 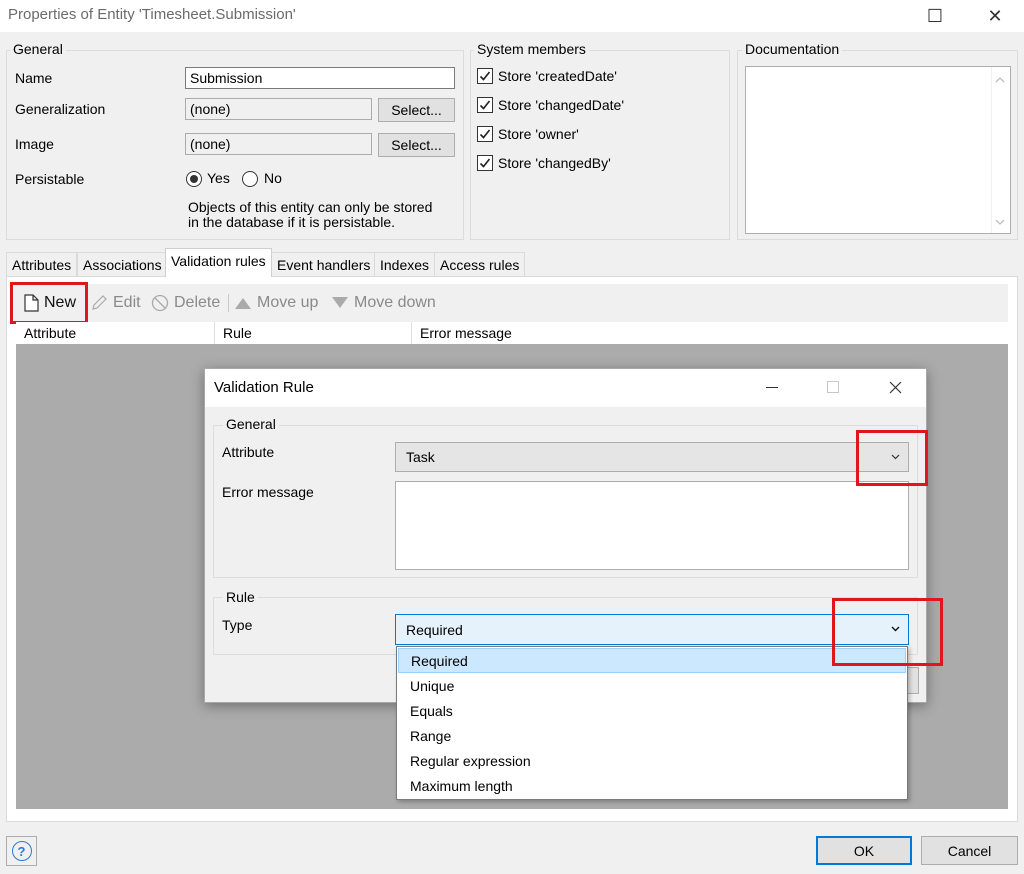 I want to click on system-members-label: System members, so click(x=531, y=49).